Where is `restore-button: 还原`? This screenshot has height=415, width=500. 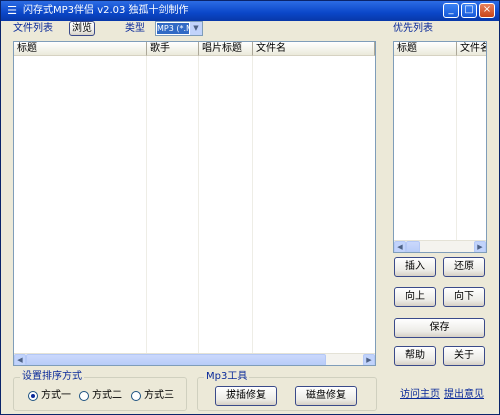 restore-button: 还原 is located at coordinates (464, 267).